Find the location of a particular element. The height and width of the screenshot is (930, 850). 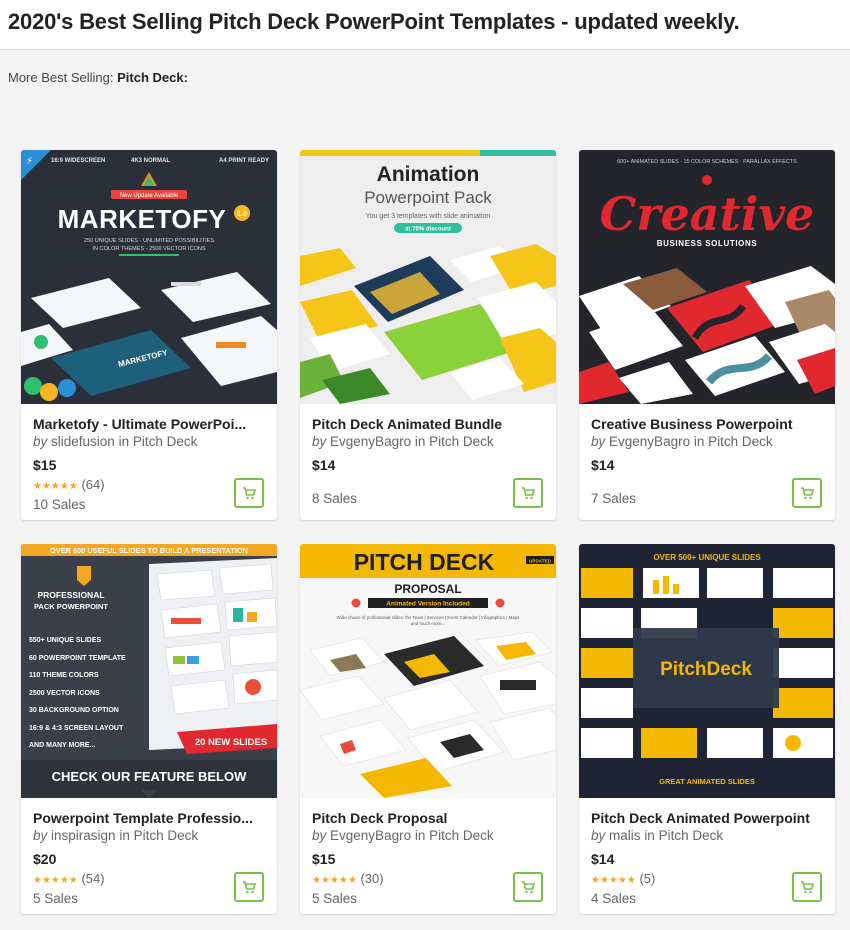

marketofy-version: 1.0 is located at coordinates (242, 214).